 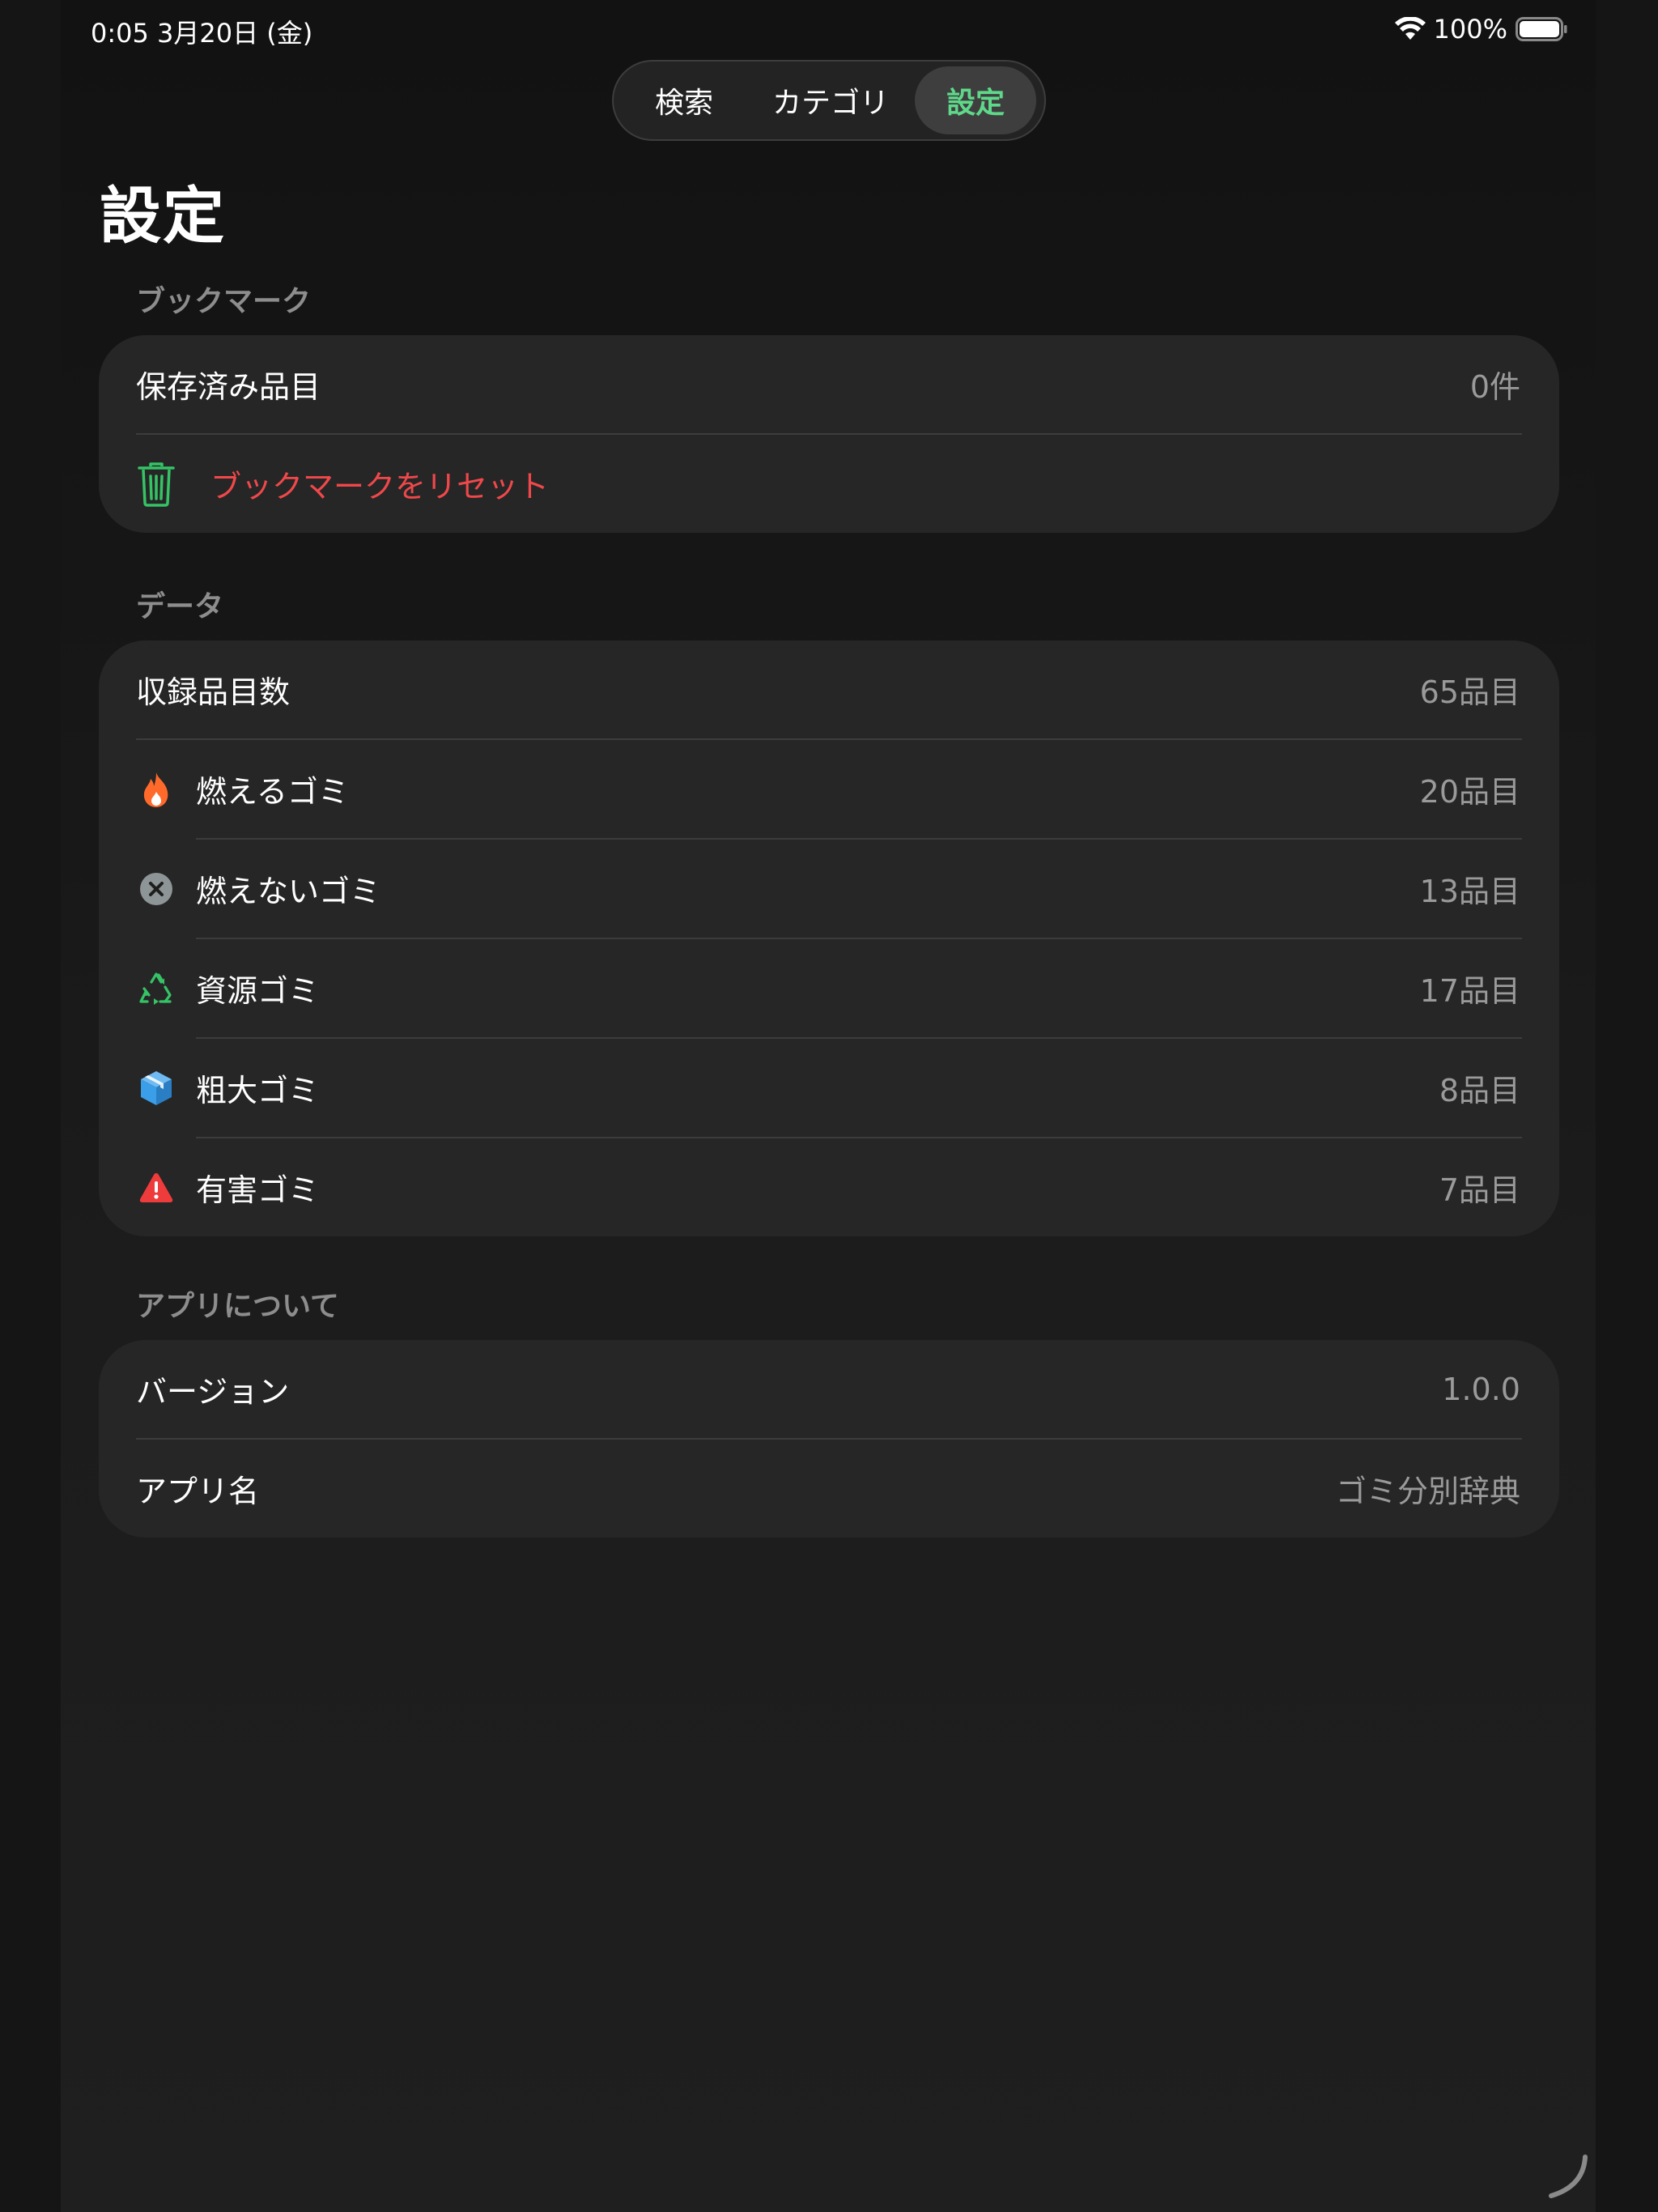 I want to click on category-row-recyclable: 資源ゴミ 17品目, so click(x=829, y=988).